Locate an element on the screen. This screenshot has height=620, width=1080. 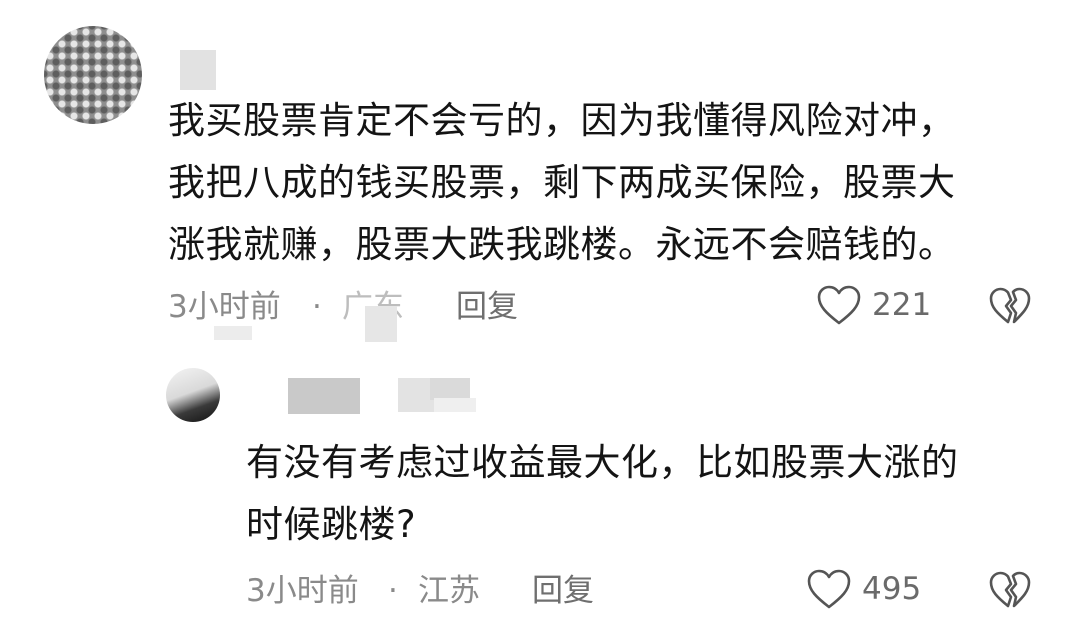
location-mosaic is located at coordinates (381, 324).